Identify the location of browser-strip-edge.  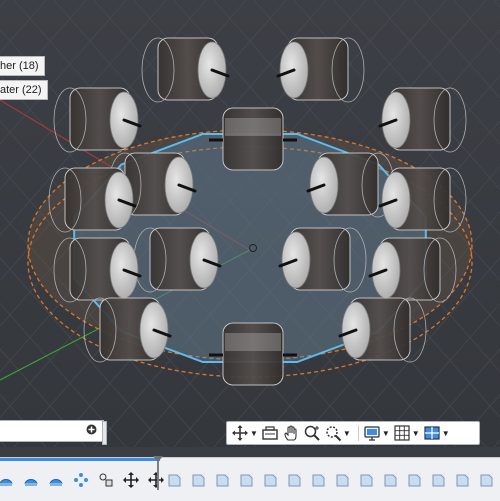
(104, 433).